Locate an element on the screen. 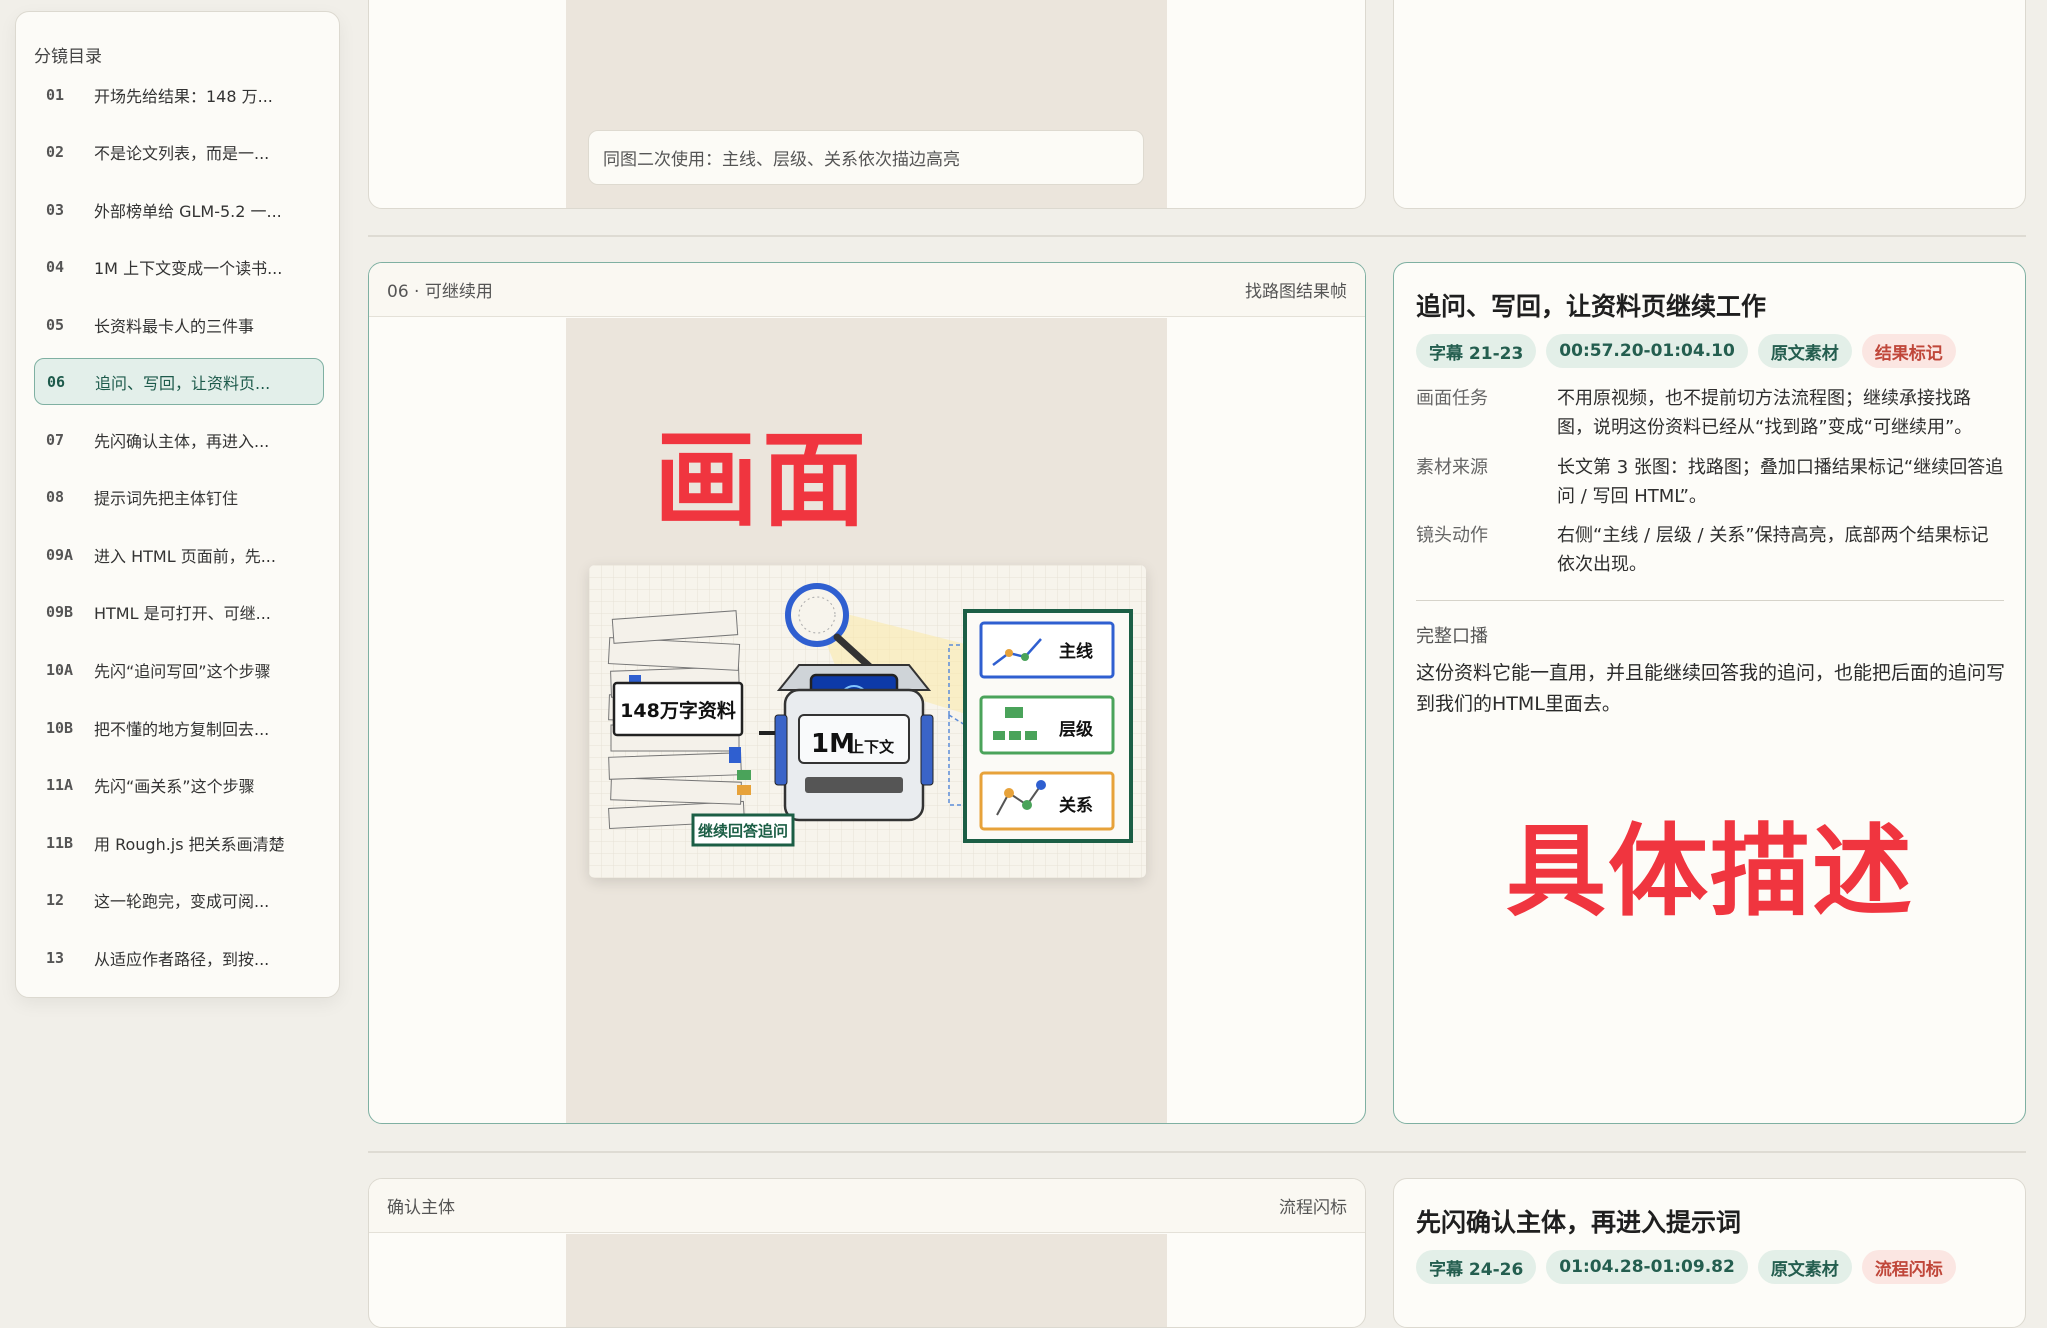 This screenshot has width=2047, height=1328. detail-row-key: 画面任务 is located at coordinates (1452, 398).